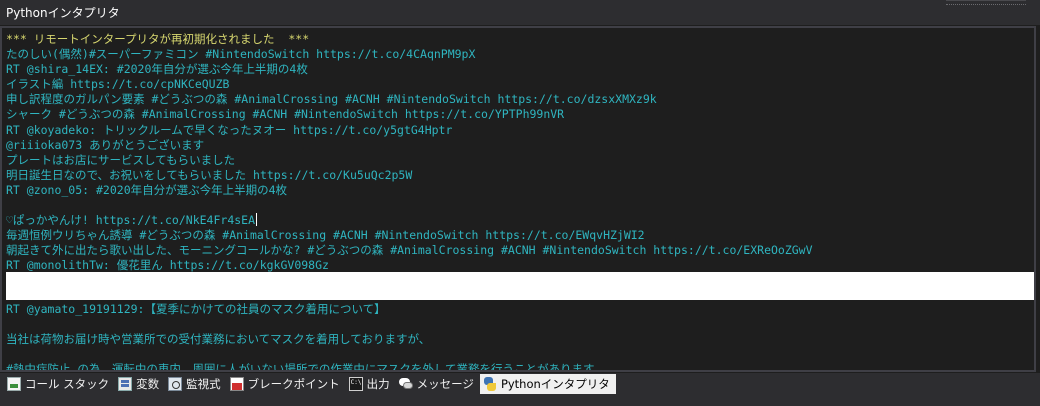 This screenshot has width=1040, height=406. What do you see at coordinates (520, 286) in the screenshot?
I see `console-input` at bounding box center [520, 286].